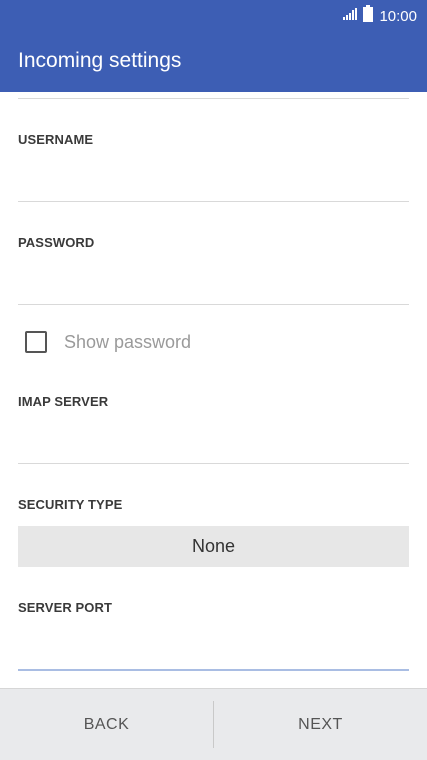 The height and width of the screenshot is (760, 427). Describe the element at coordinates (56, 242) in the screenshot. I see `password-label: PASSWORD` at that location.